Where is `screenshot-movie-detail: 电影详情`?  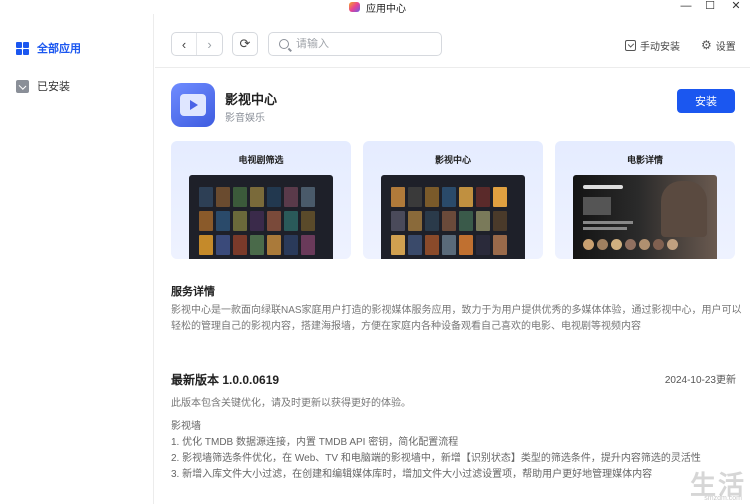
screenshot-movie-detail: 电影详情 is located at coordinates (645, 200).